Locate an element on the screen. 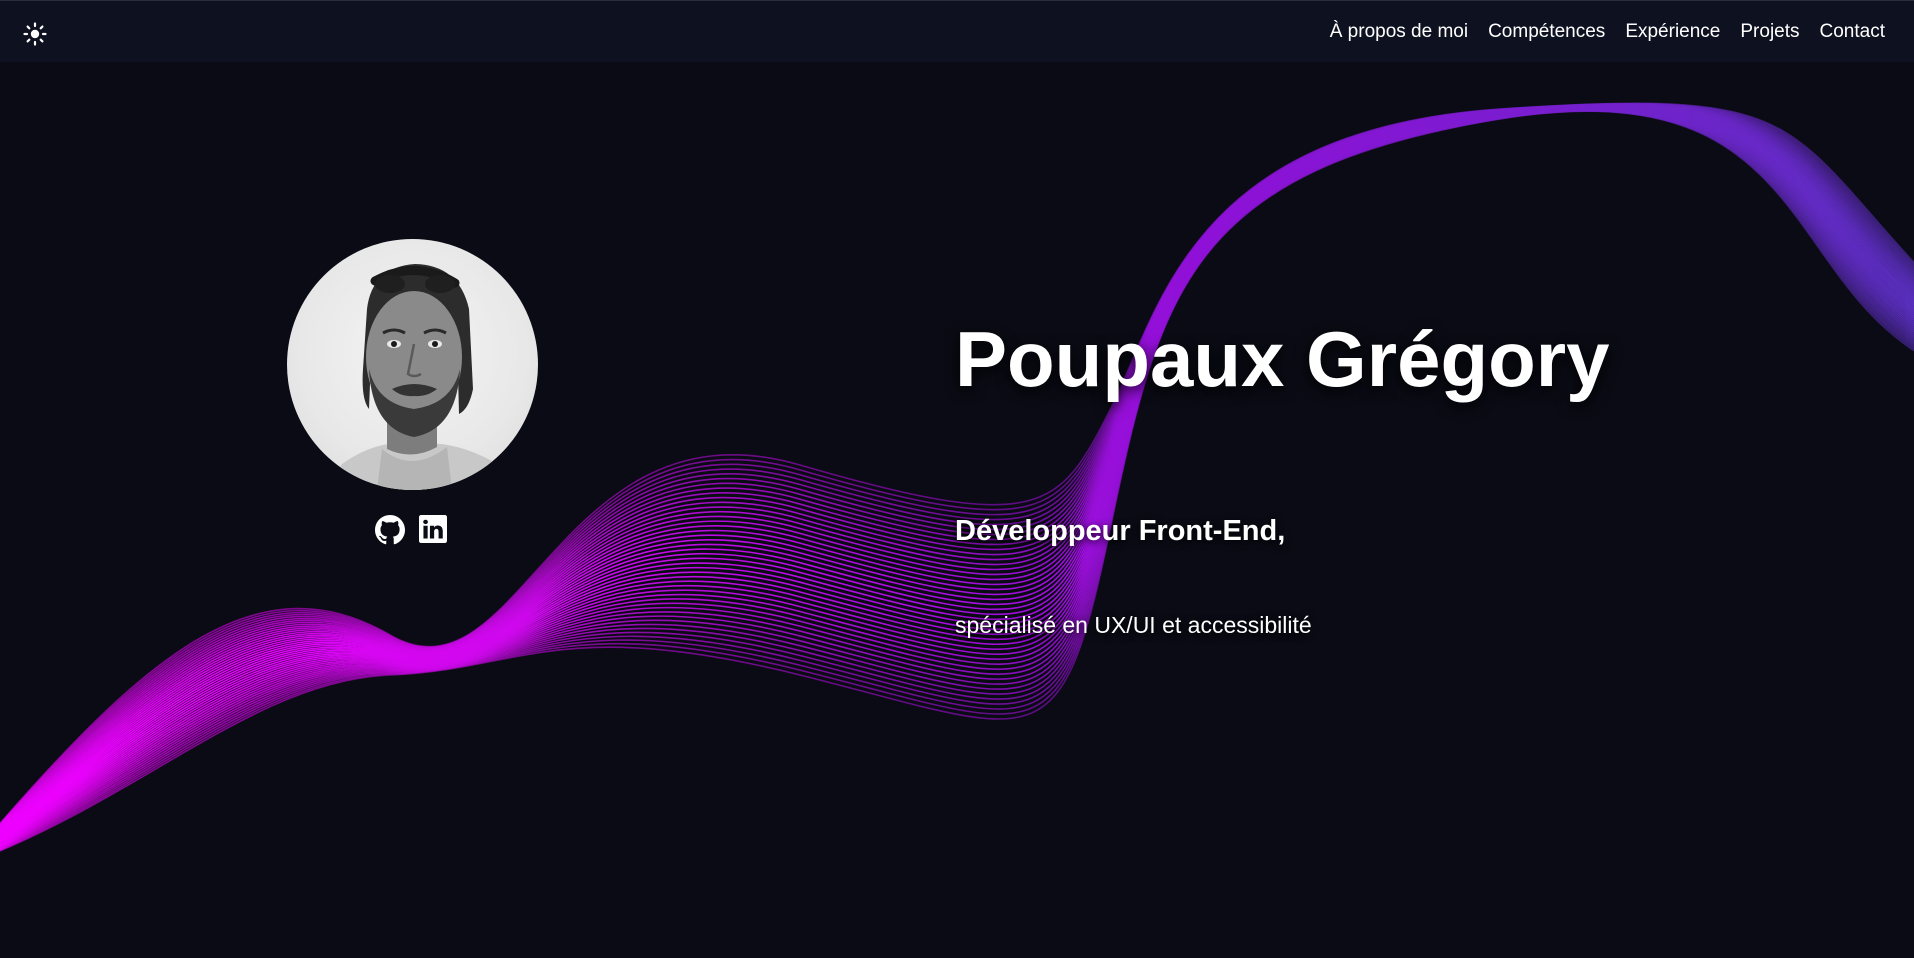 The height and width of the screenshot is (958, 1914). profile-photo is located at coordinates (412, 364).